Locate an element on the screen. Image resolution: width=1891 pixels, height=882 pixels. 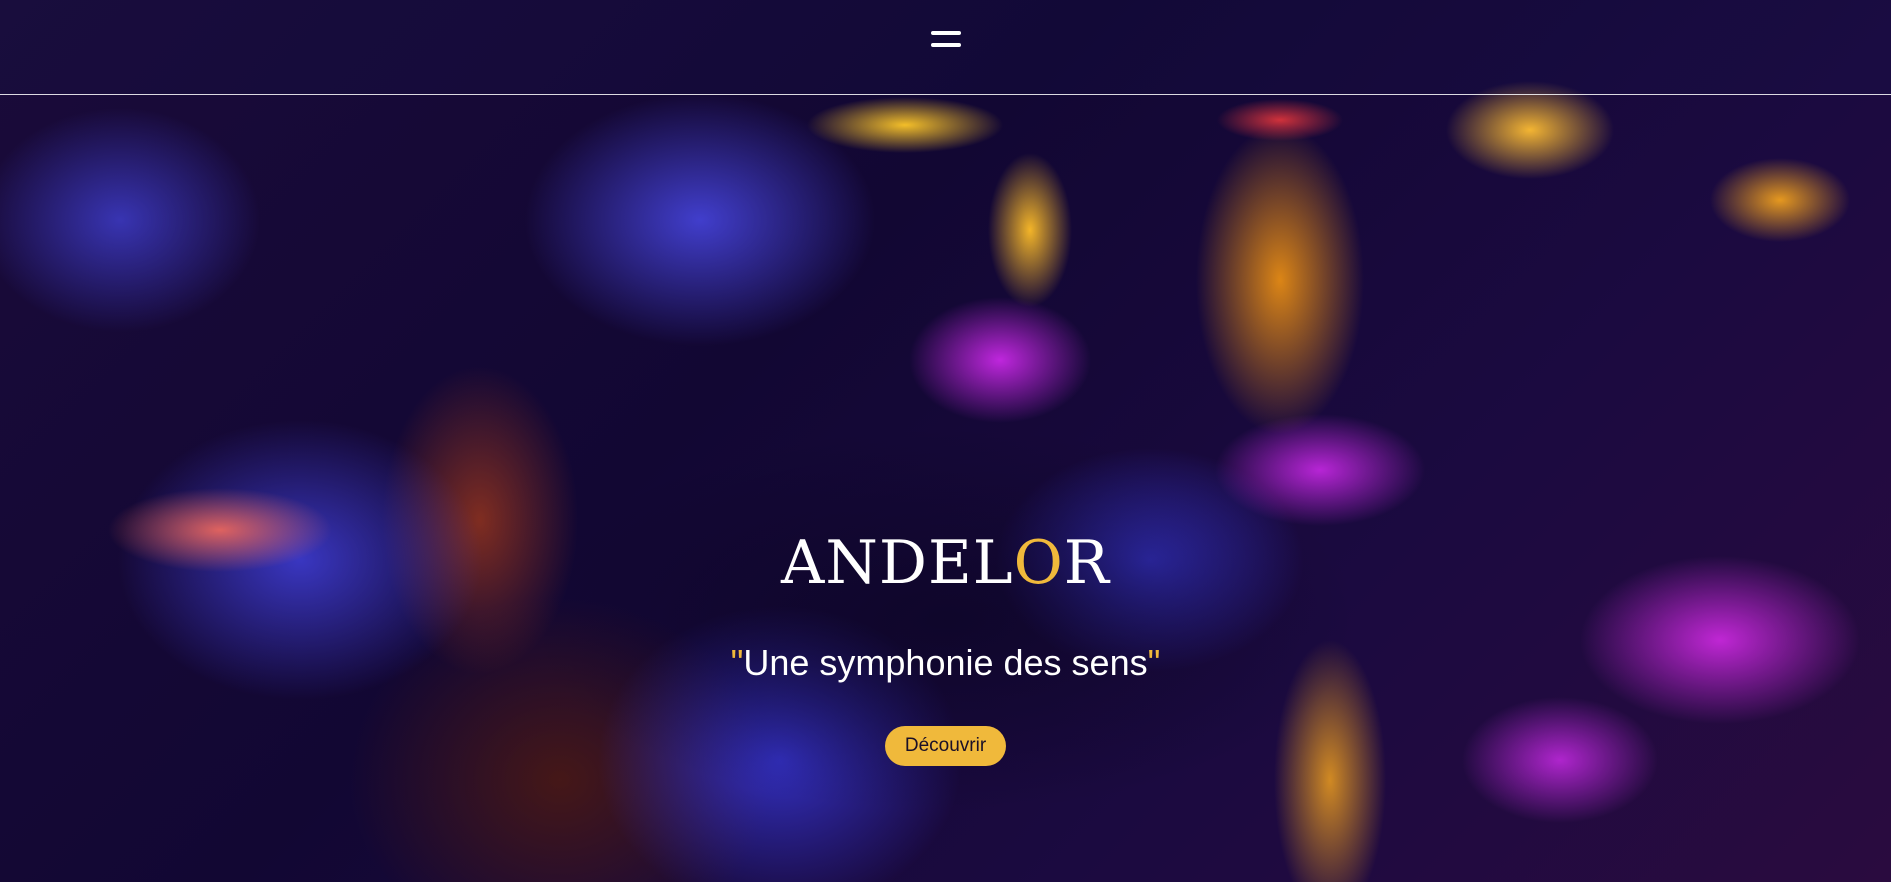
tagline-text: Une symphonie des sens is located at coordinates (945, 662).